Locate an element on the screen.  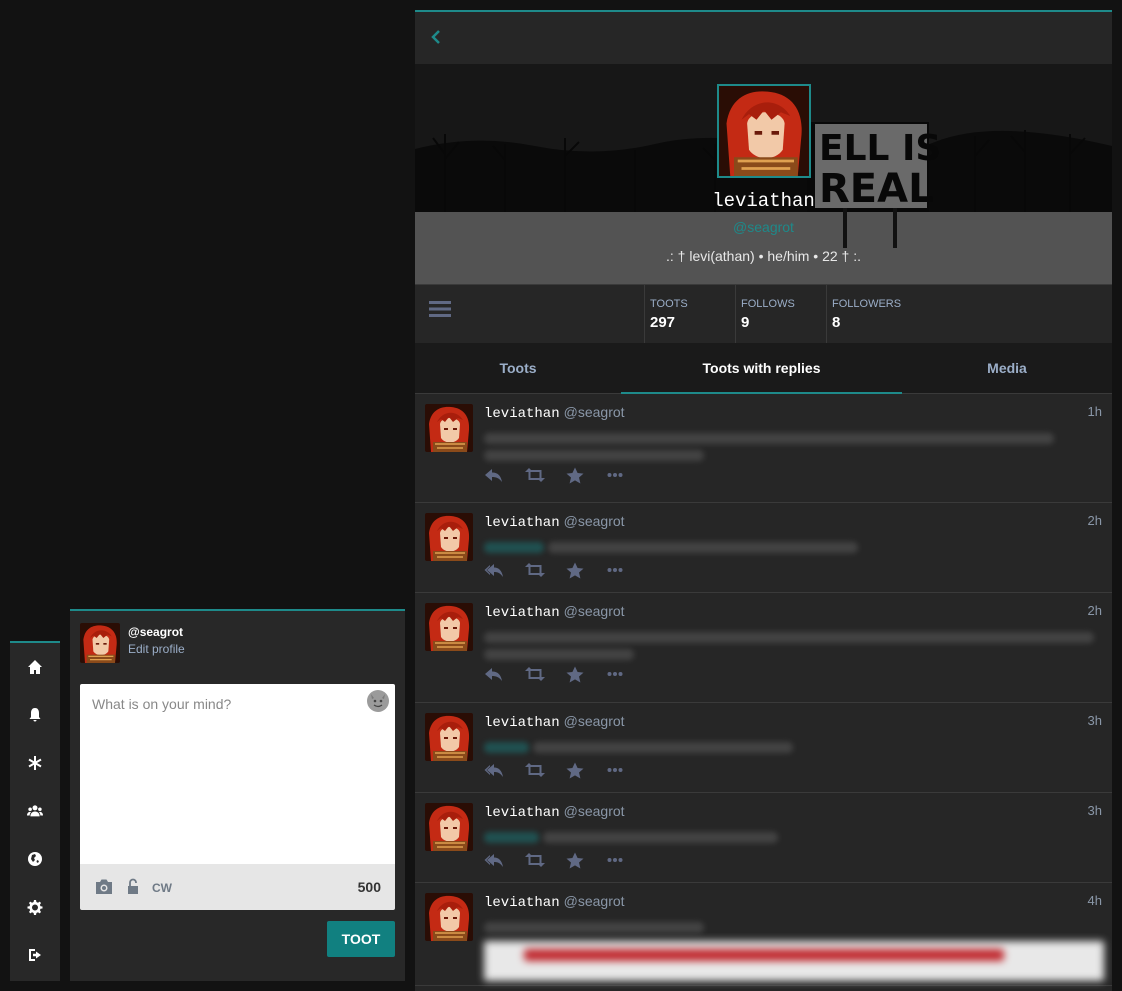
stat-toots-value: 297 is located at coordinates (663, 322).